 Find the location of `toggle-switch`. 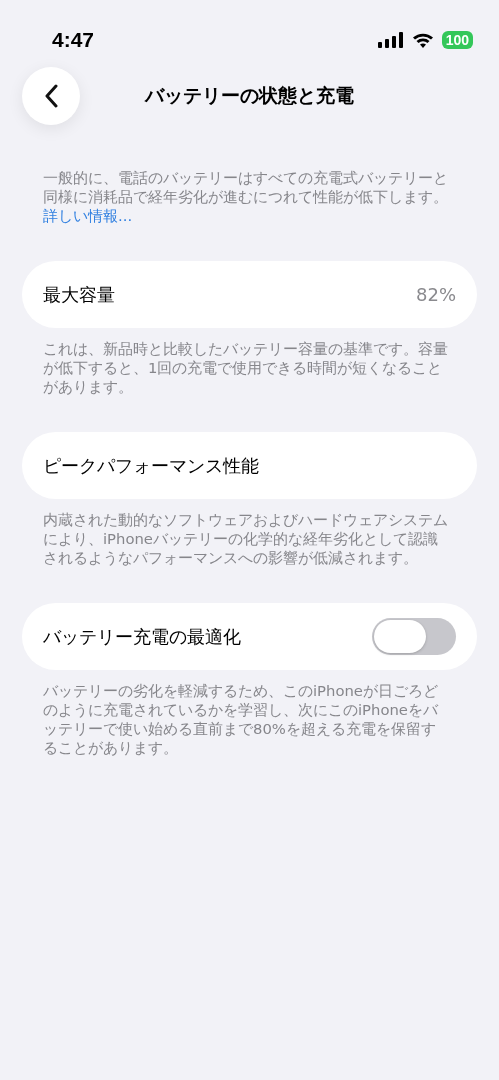

toggle-switch is located at coordinates (414, 636).